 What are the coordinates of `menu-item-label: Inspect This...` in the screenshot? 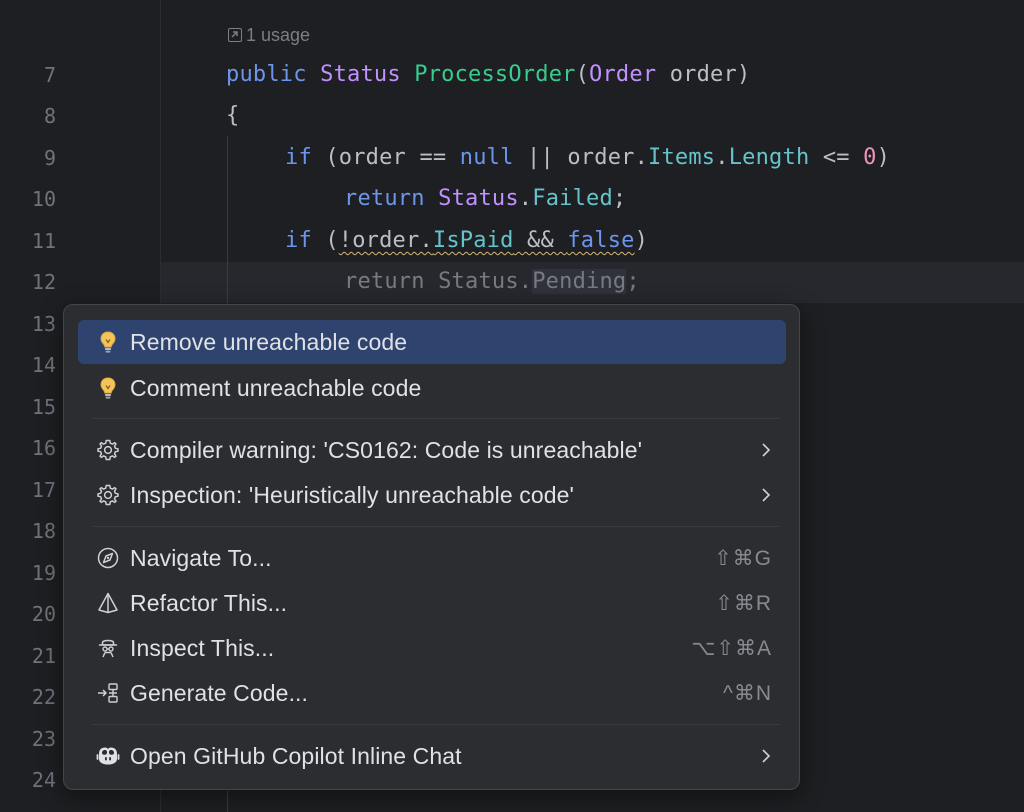 It's located at (202, 647).